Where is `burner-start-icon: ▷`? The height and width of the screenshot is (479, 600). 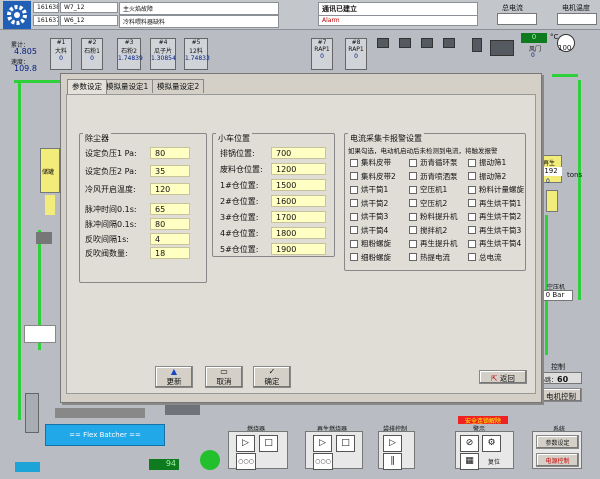 burner-start-icon: ▷ is located at coordinates (245, 443).